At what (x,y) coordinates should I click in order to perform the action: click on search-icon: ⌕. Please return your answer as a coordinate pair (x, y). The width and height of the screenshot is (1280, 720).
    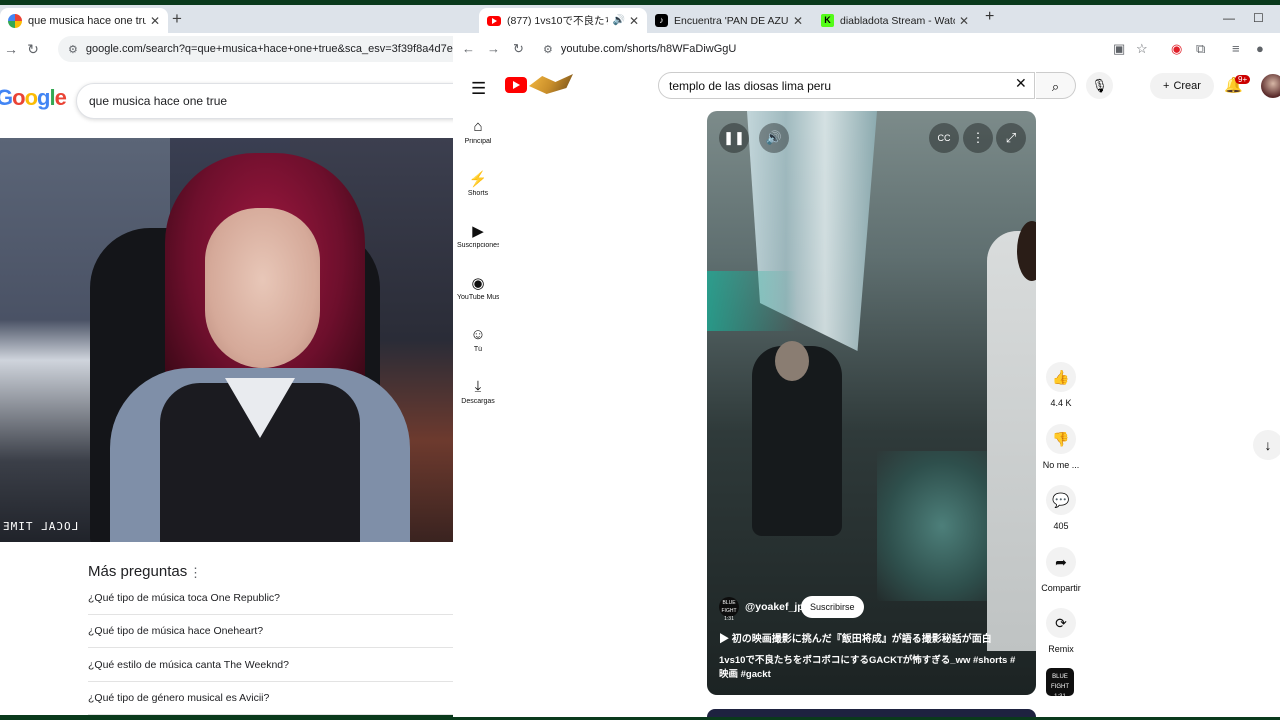
    Looking at the image, I should click on (1055, 86).